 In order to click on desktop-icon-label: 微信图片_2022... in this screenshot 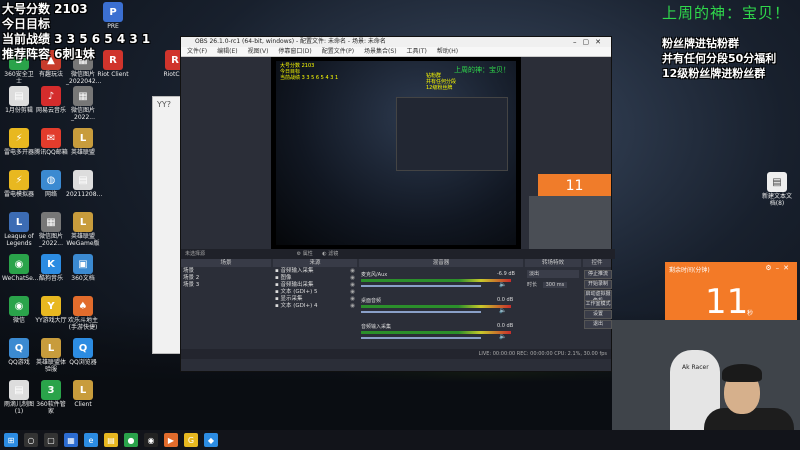, I will do `click(50, 240)`.